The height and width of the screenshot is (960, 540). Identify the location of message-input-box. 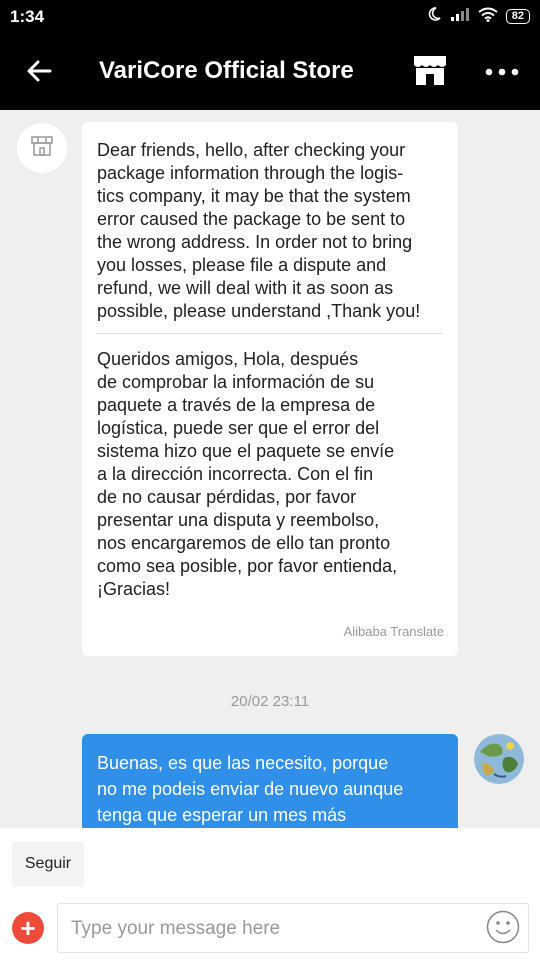
(293, 928).